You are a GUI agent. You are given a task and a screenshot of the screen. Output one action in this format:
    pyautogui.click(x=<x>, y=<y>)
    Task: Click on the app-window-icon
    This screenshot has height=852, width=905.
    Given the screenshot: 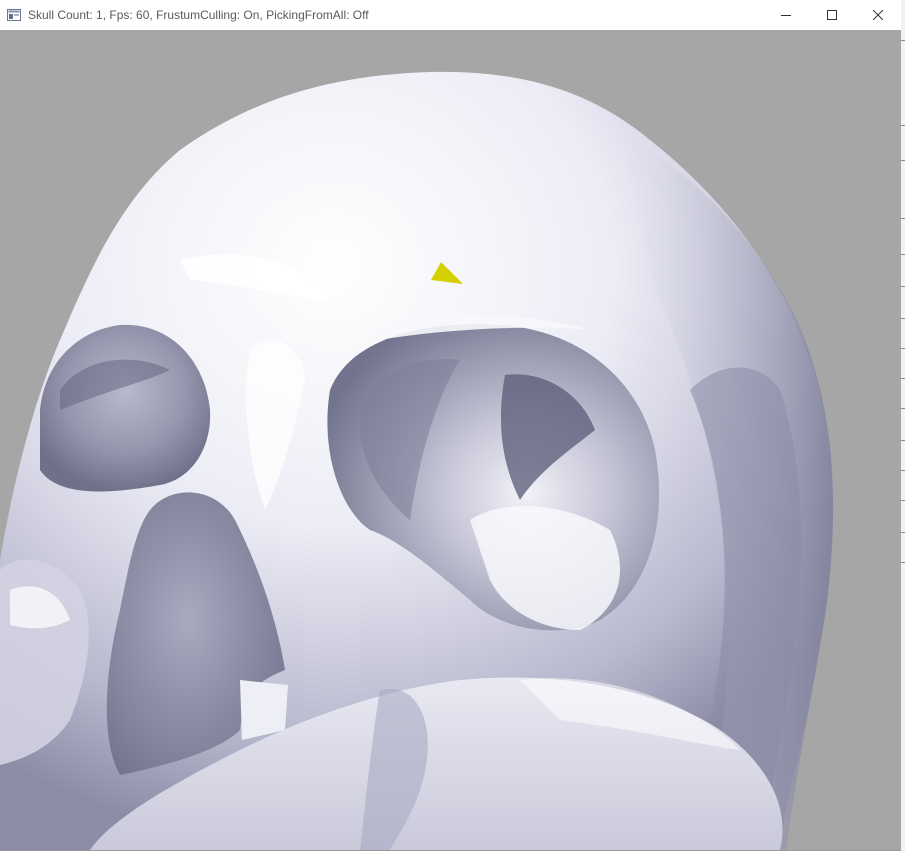 What is the action you would take?
    pyautogui.click(x=14, y=15)
    